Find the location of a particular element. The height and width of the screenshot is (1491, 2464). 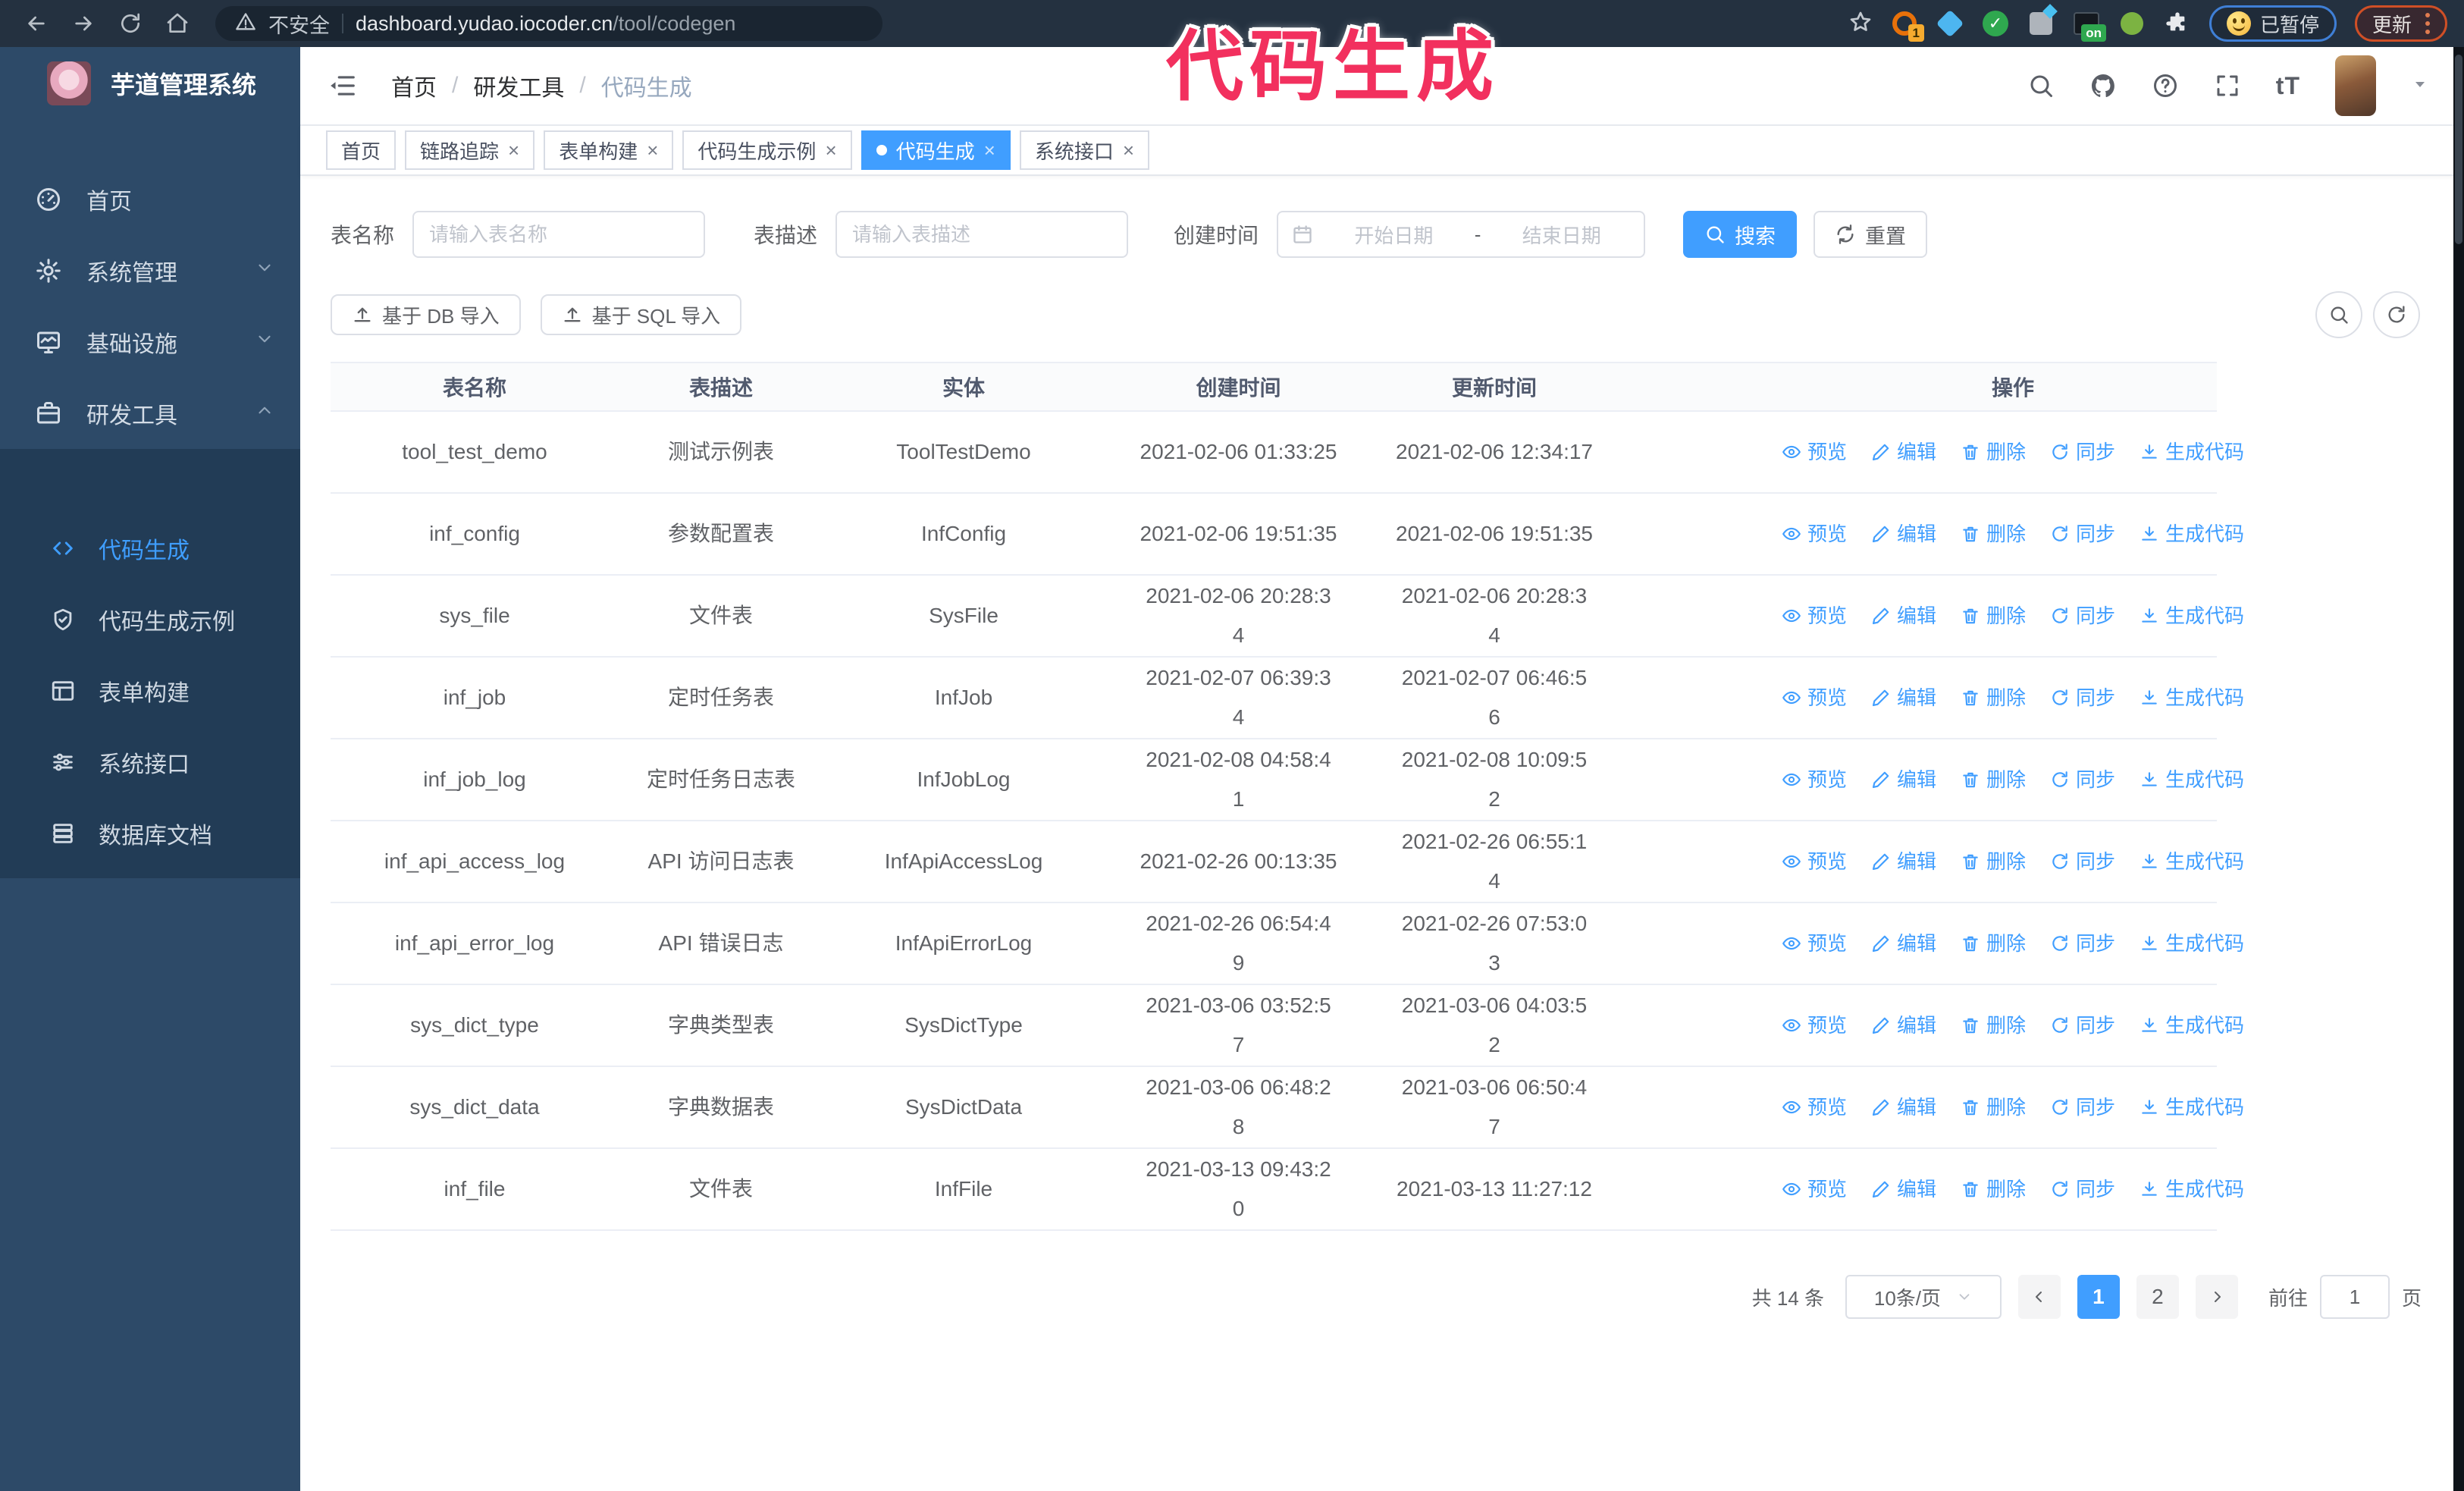

import-sql-button: 基于 SQL 导入 is located at coordinates (641, 314).